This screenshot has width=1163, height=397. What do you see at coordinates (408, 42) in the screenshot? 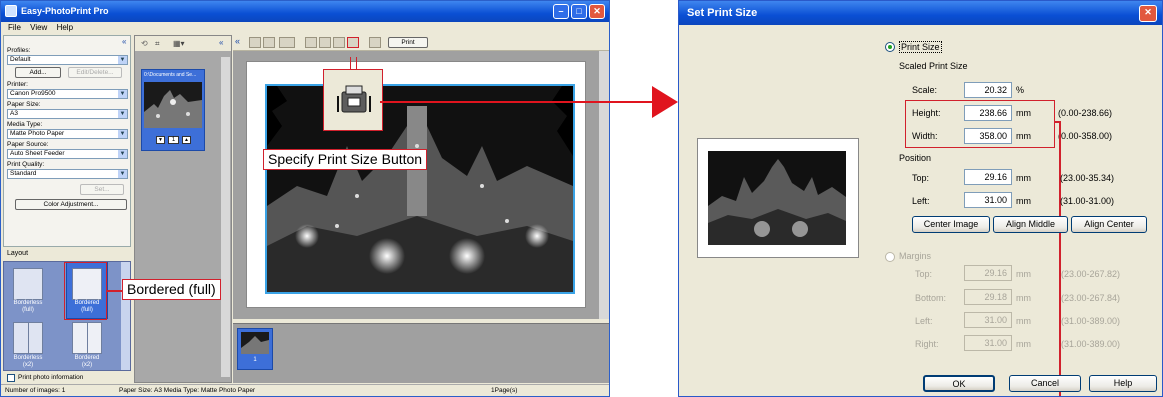
I see `print-button: Print` at bounding box center [408, 42].